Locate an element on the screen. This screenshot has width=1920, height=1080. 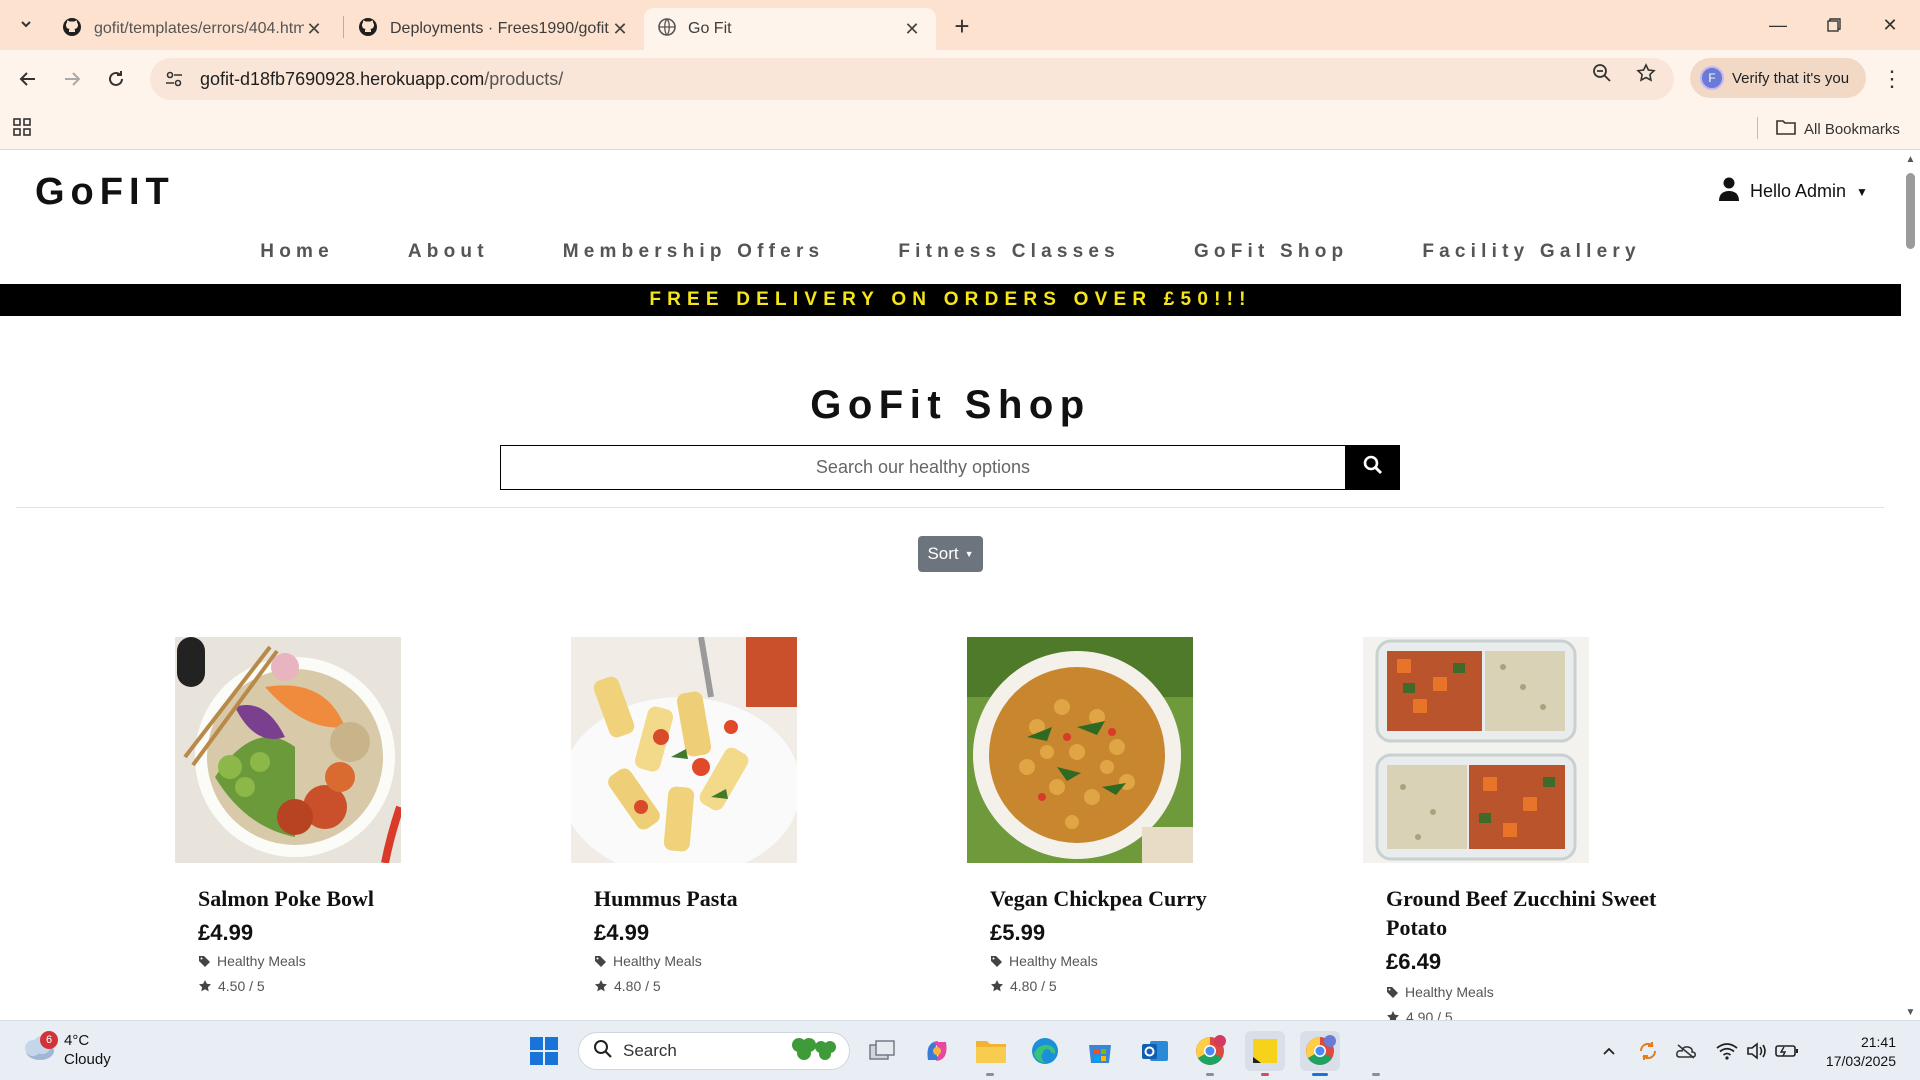
site-logo: GoFIT is located at coordinates (105, 192).